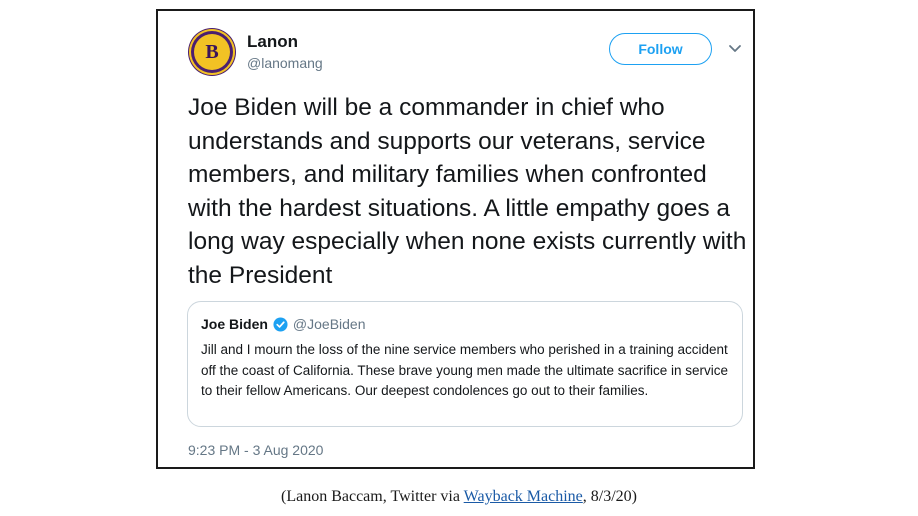  Describe the element at coordinates (255, 450) in the screenshot. I see `tweet-timestamp: 9:23 PM - 3 Aug 2020` at that location.